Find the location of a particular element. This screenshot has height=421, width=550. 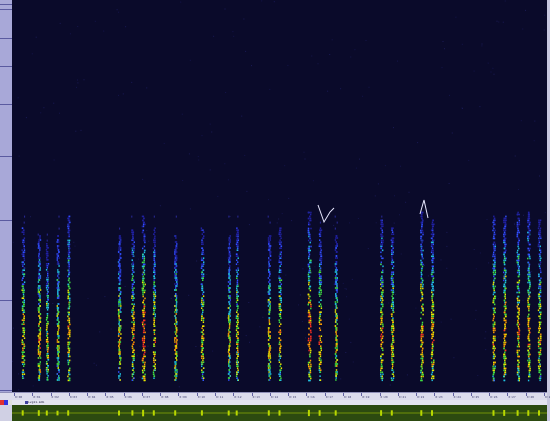

time-label: 0:12 is located at coordinates (238, 397).